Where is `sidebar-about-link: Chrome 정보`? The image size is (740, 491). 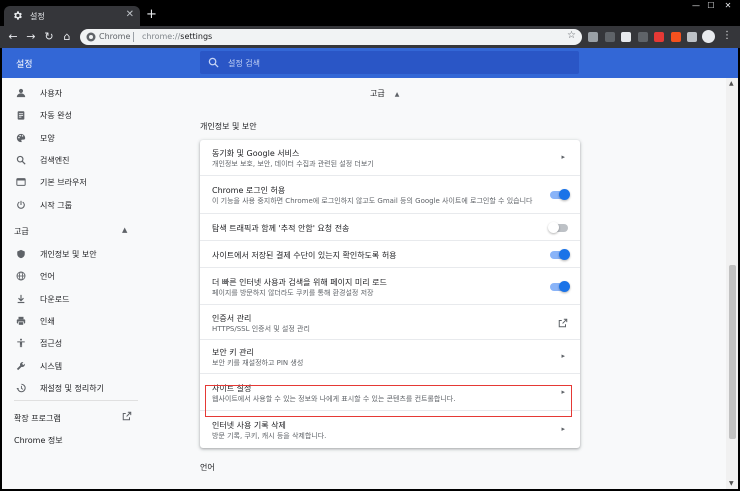 sidebar-about-link: Chrome 정보 is located at coordinates (38, 440).